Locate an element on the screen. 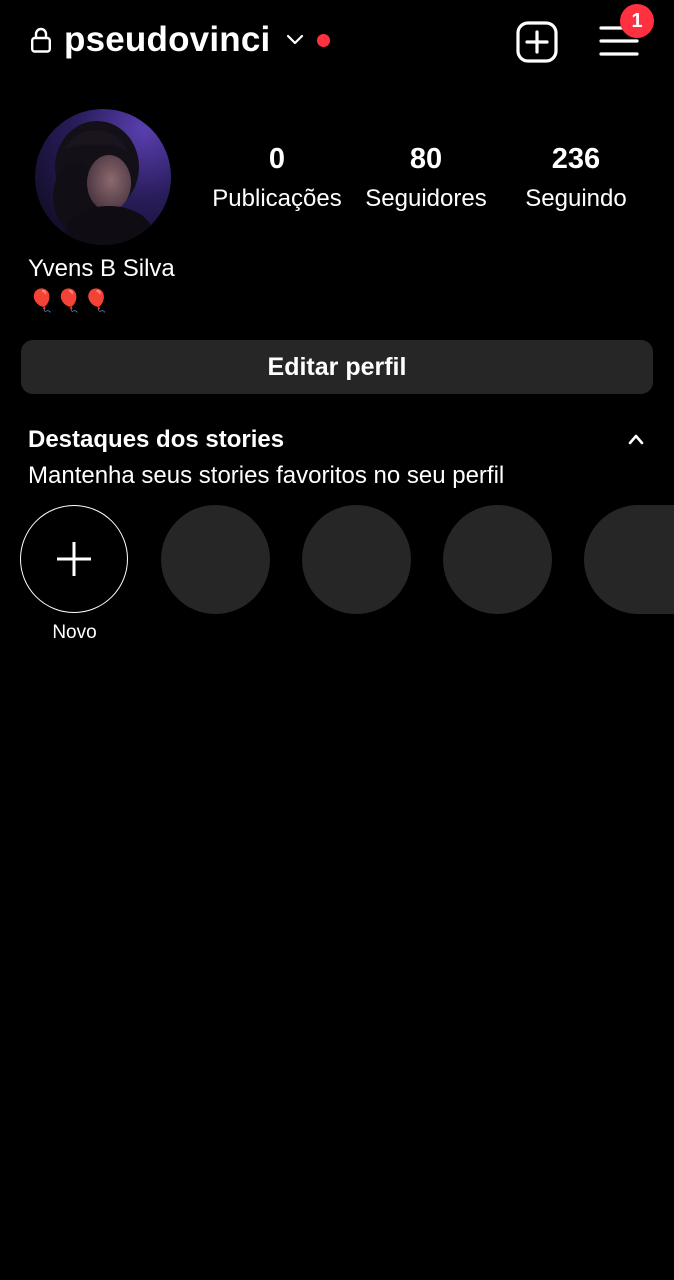 This screenshot has width=674, height=1280. new-highlight-label: Novo is located at coordinates (74, 632).